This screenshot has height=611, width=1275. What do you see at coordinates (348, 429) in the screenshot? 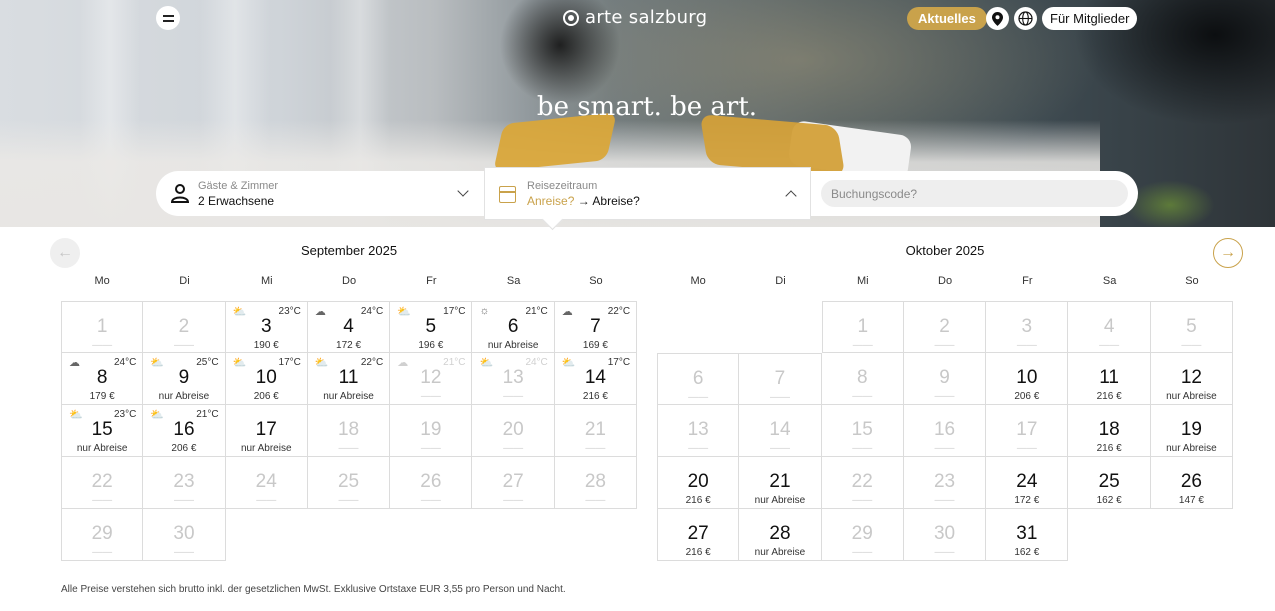
I see `day-number: 18` at bounding box center [348, 429].